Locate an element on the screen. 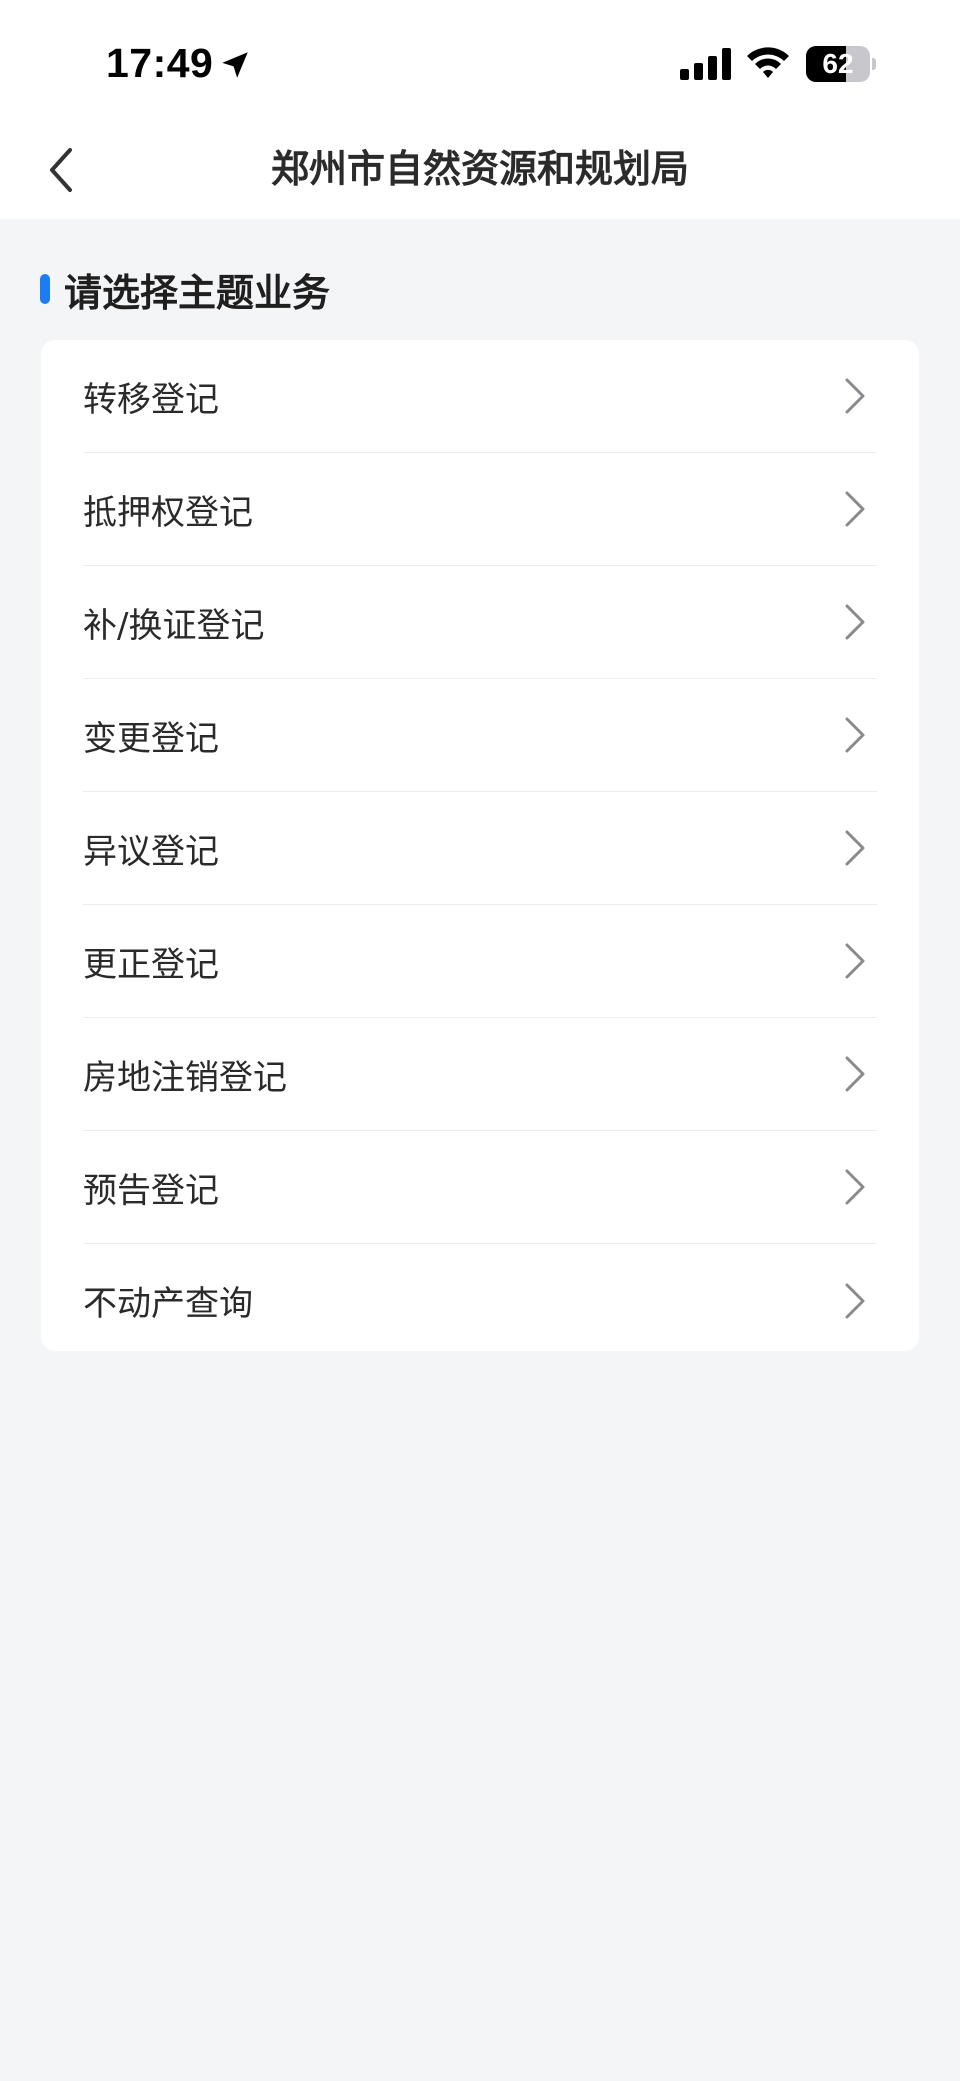 The image size is (960, 2081). back-button is located at coordinates (60, 170).